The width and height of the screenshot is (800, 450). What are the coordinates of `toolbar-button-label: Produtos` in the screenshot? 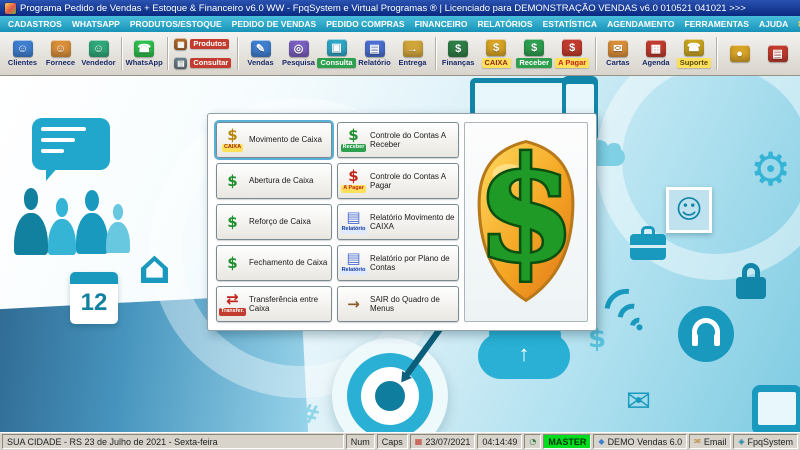 It's located at (210, 44).